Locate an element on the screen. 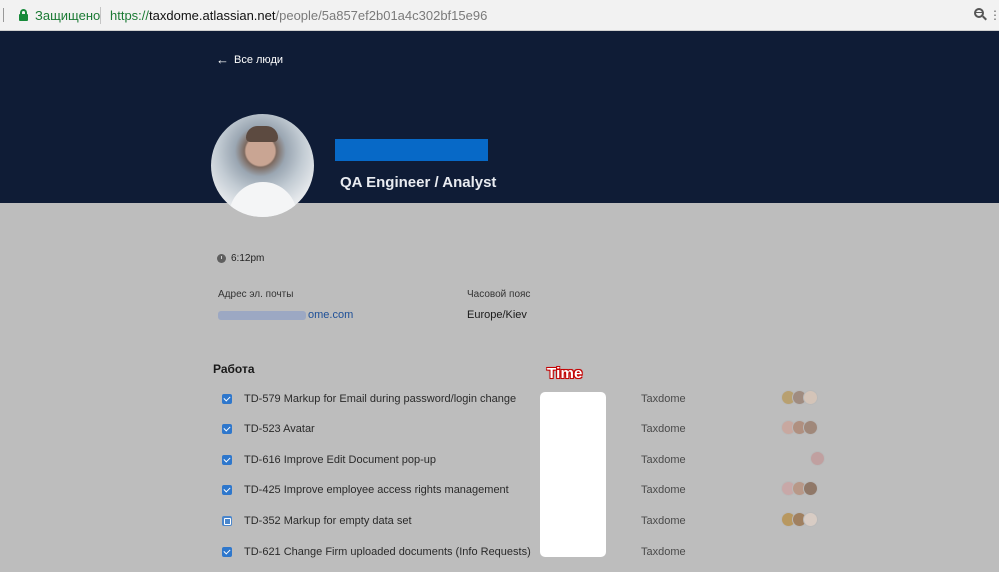 This screenshot has height=572, width=999. email-suffix: ome.com is located at coordinates (330, 315).